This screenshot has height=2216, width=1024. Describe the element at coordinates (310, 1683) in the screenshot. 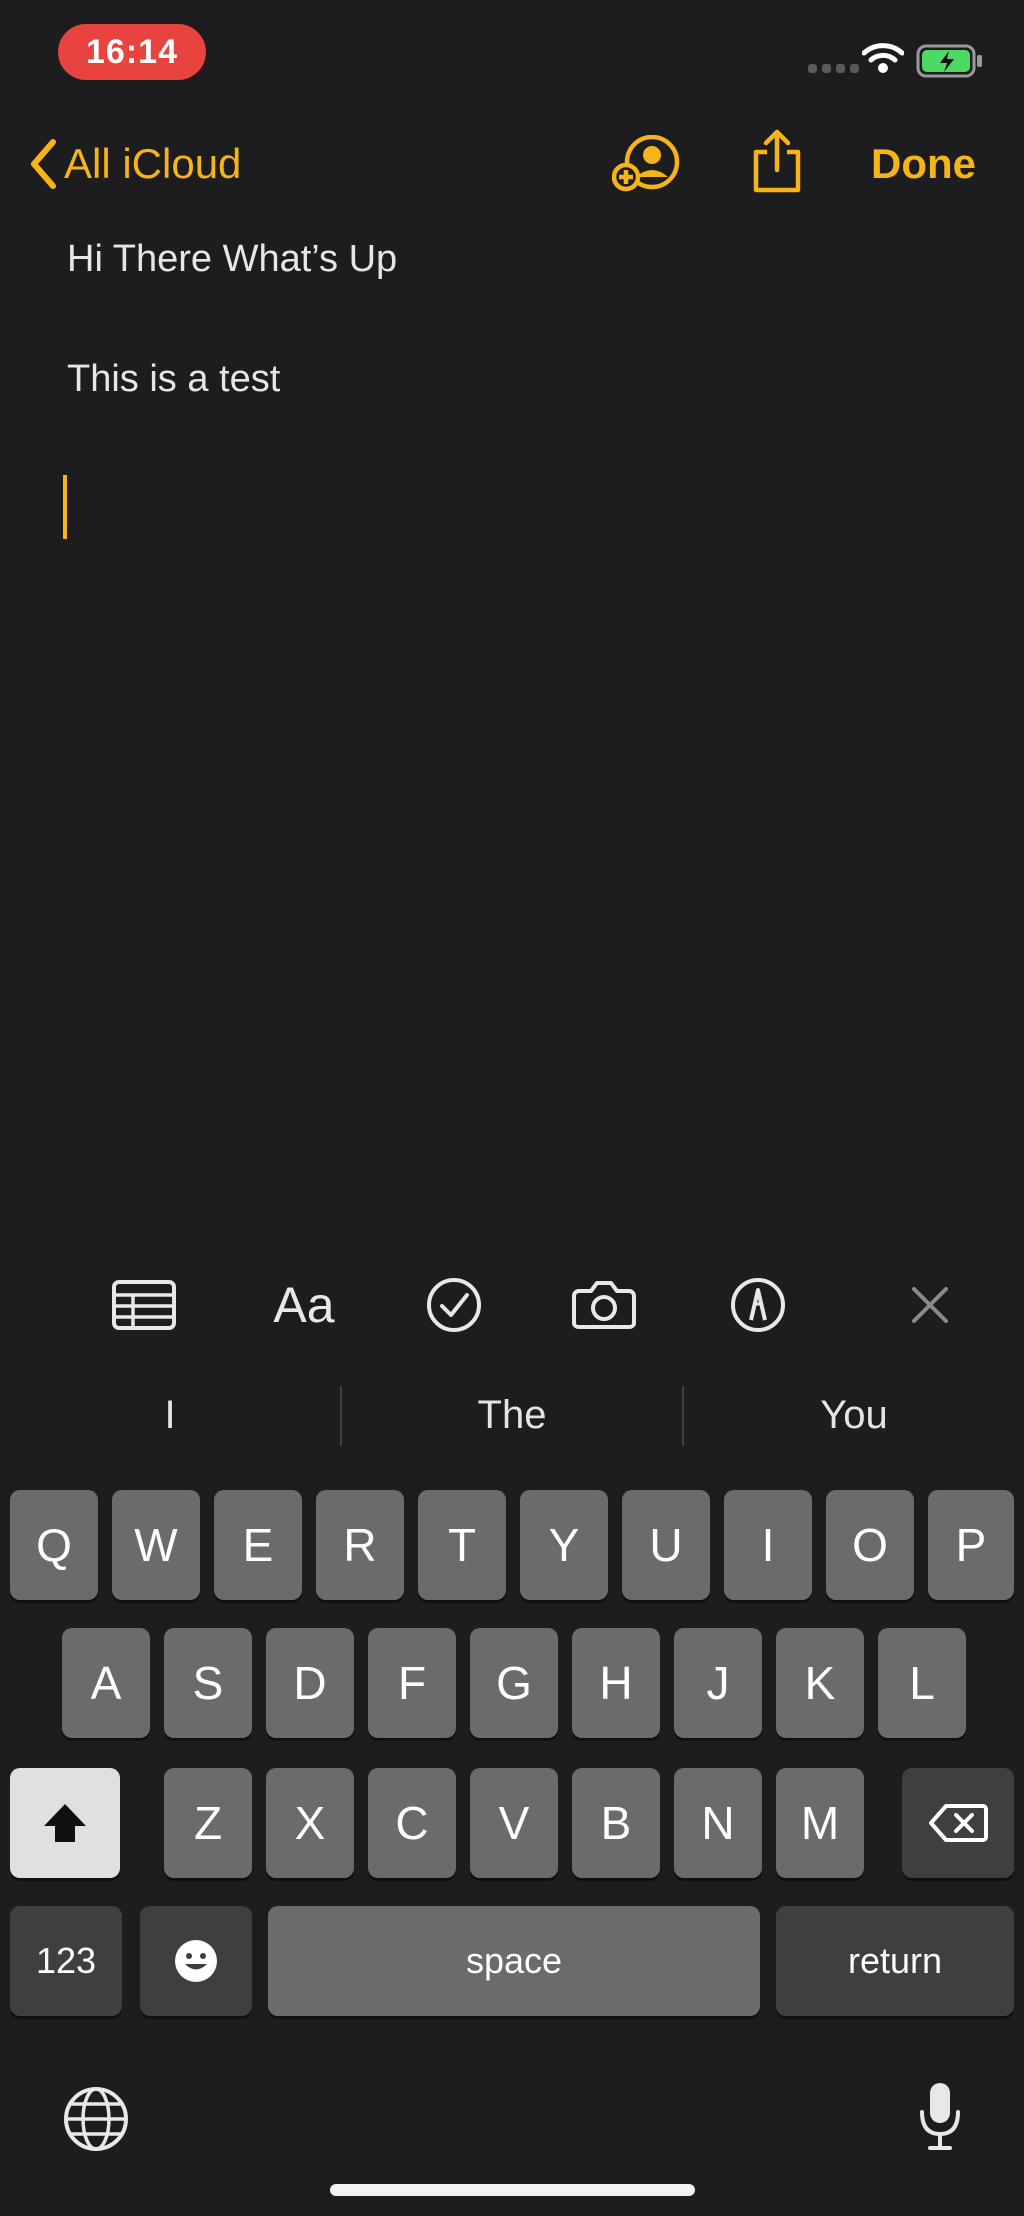

I see `key-d: D` at that location.